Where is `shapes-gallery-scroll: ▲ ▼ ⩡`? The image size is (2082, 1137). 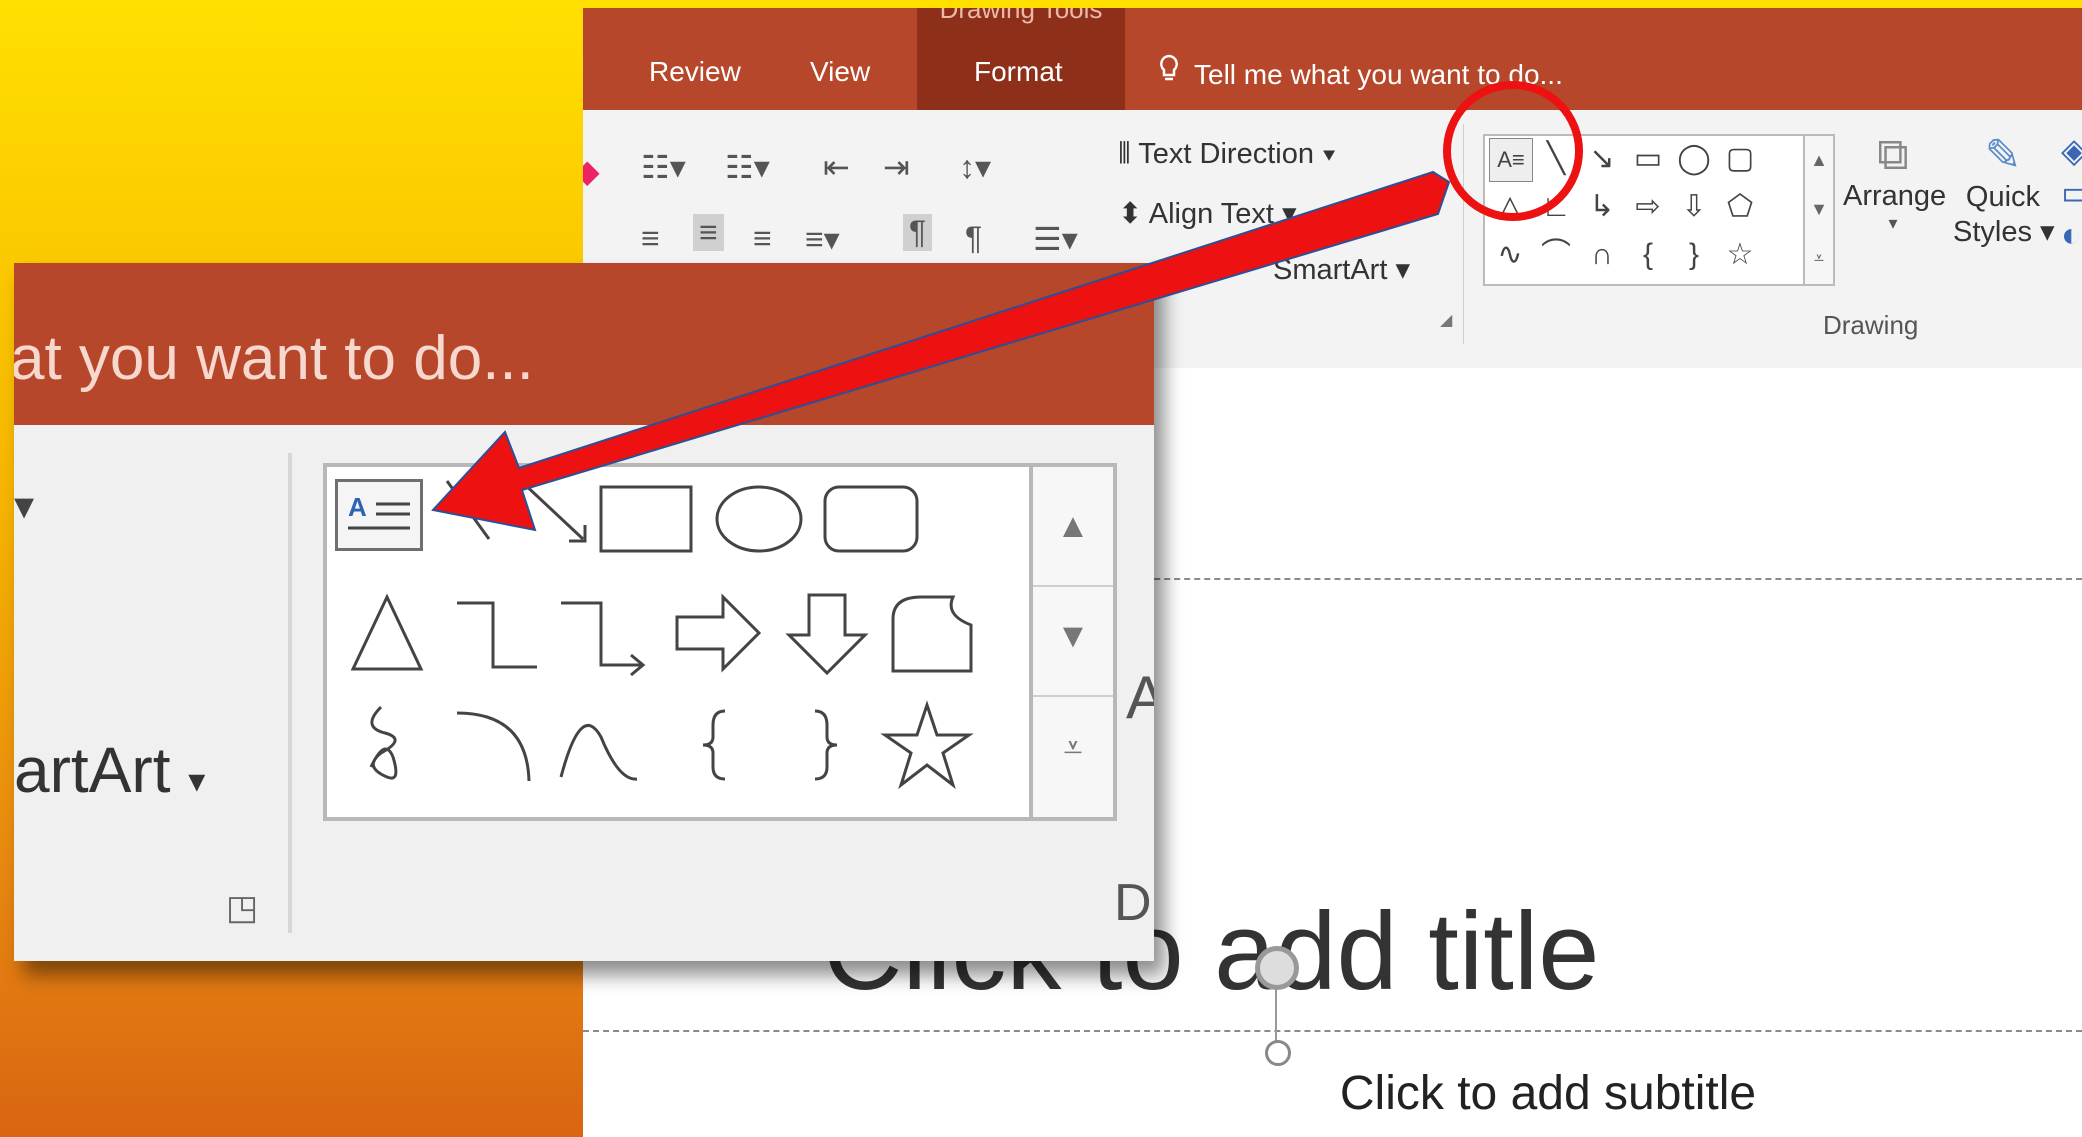 shapes-gallery-scroll: ▲ ▼ ⩡ is located at coordinates (1819, 210).